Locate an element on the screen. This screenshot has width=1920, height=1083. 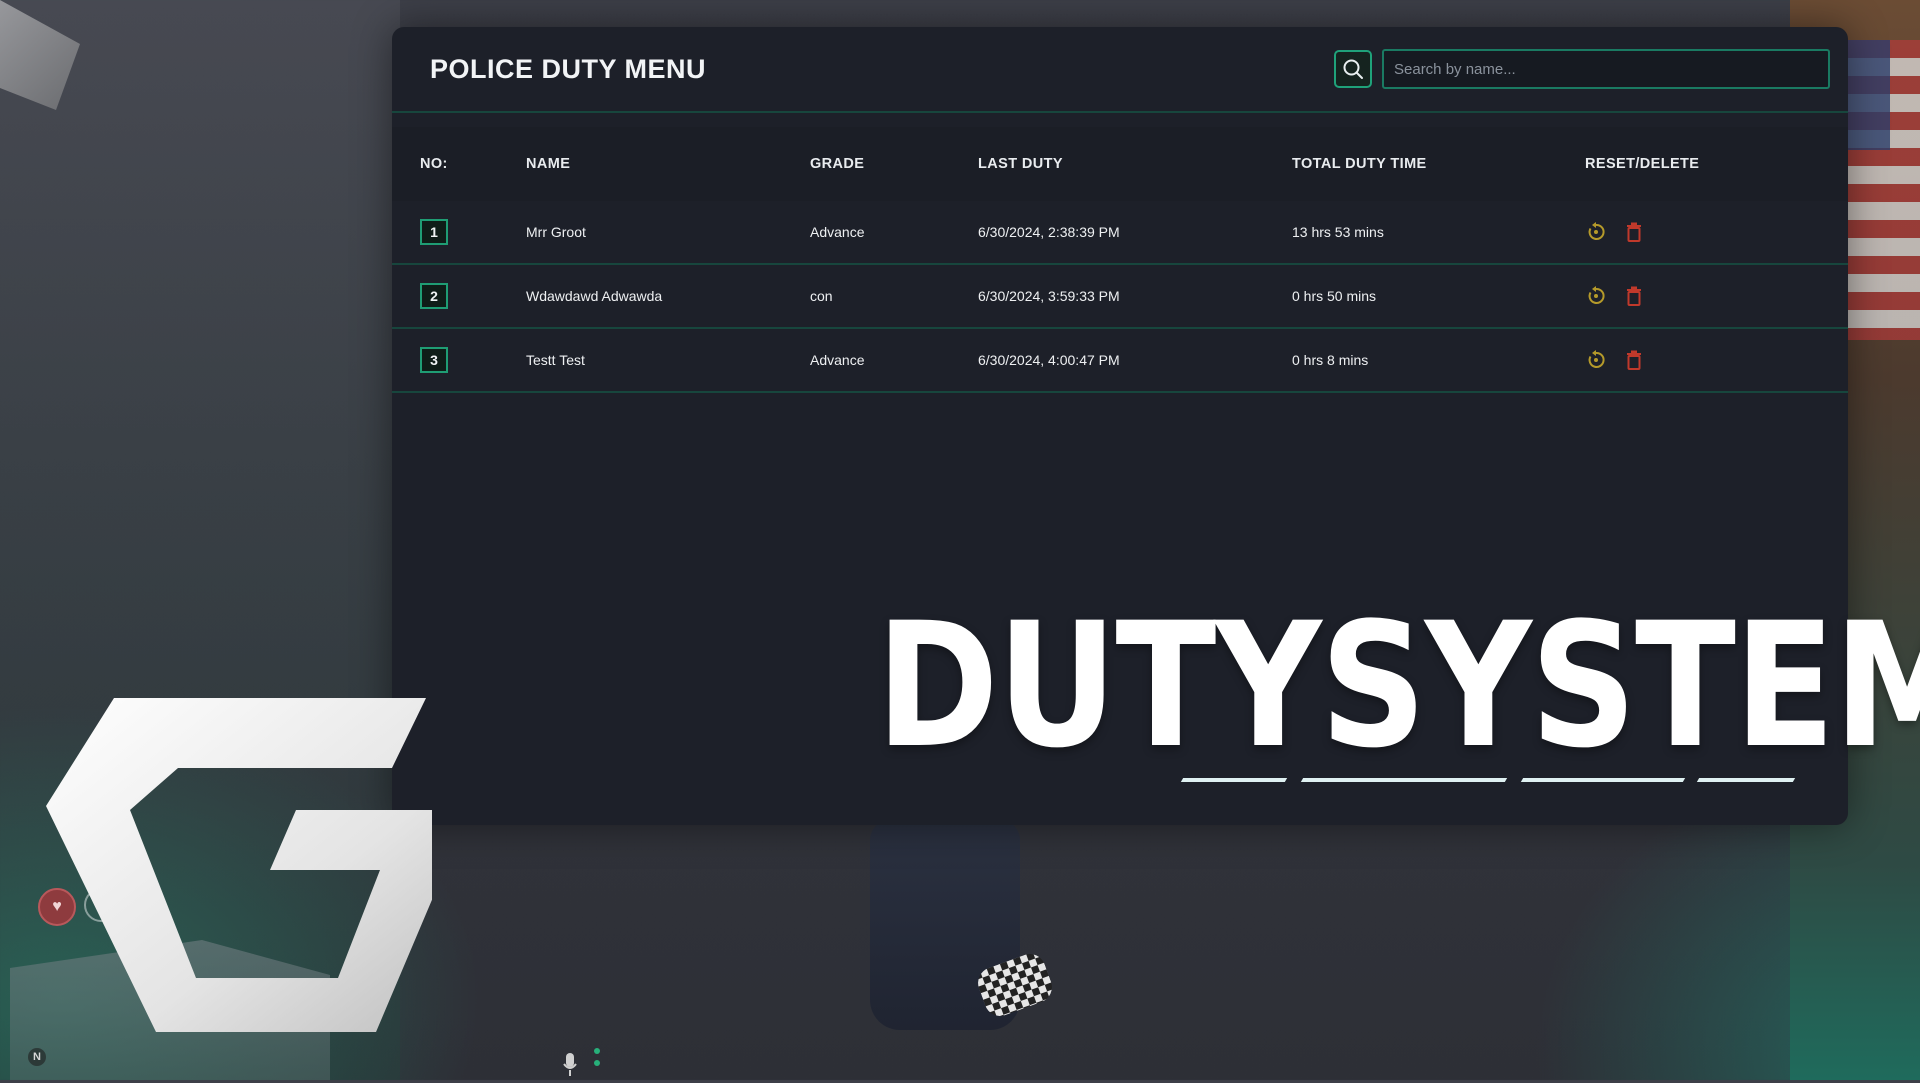
search-bar is located at coordinates (1582, 69).